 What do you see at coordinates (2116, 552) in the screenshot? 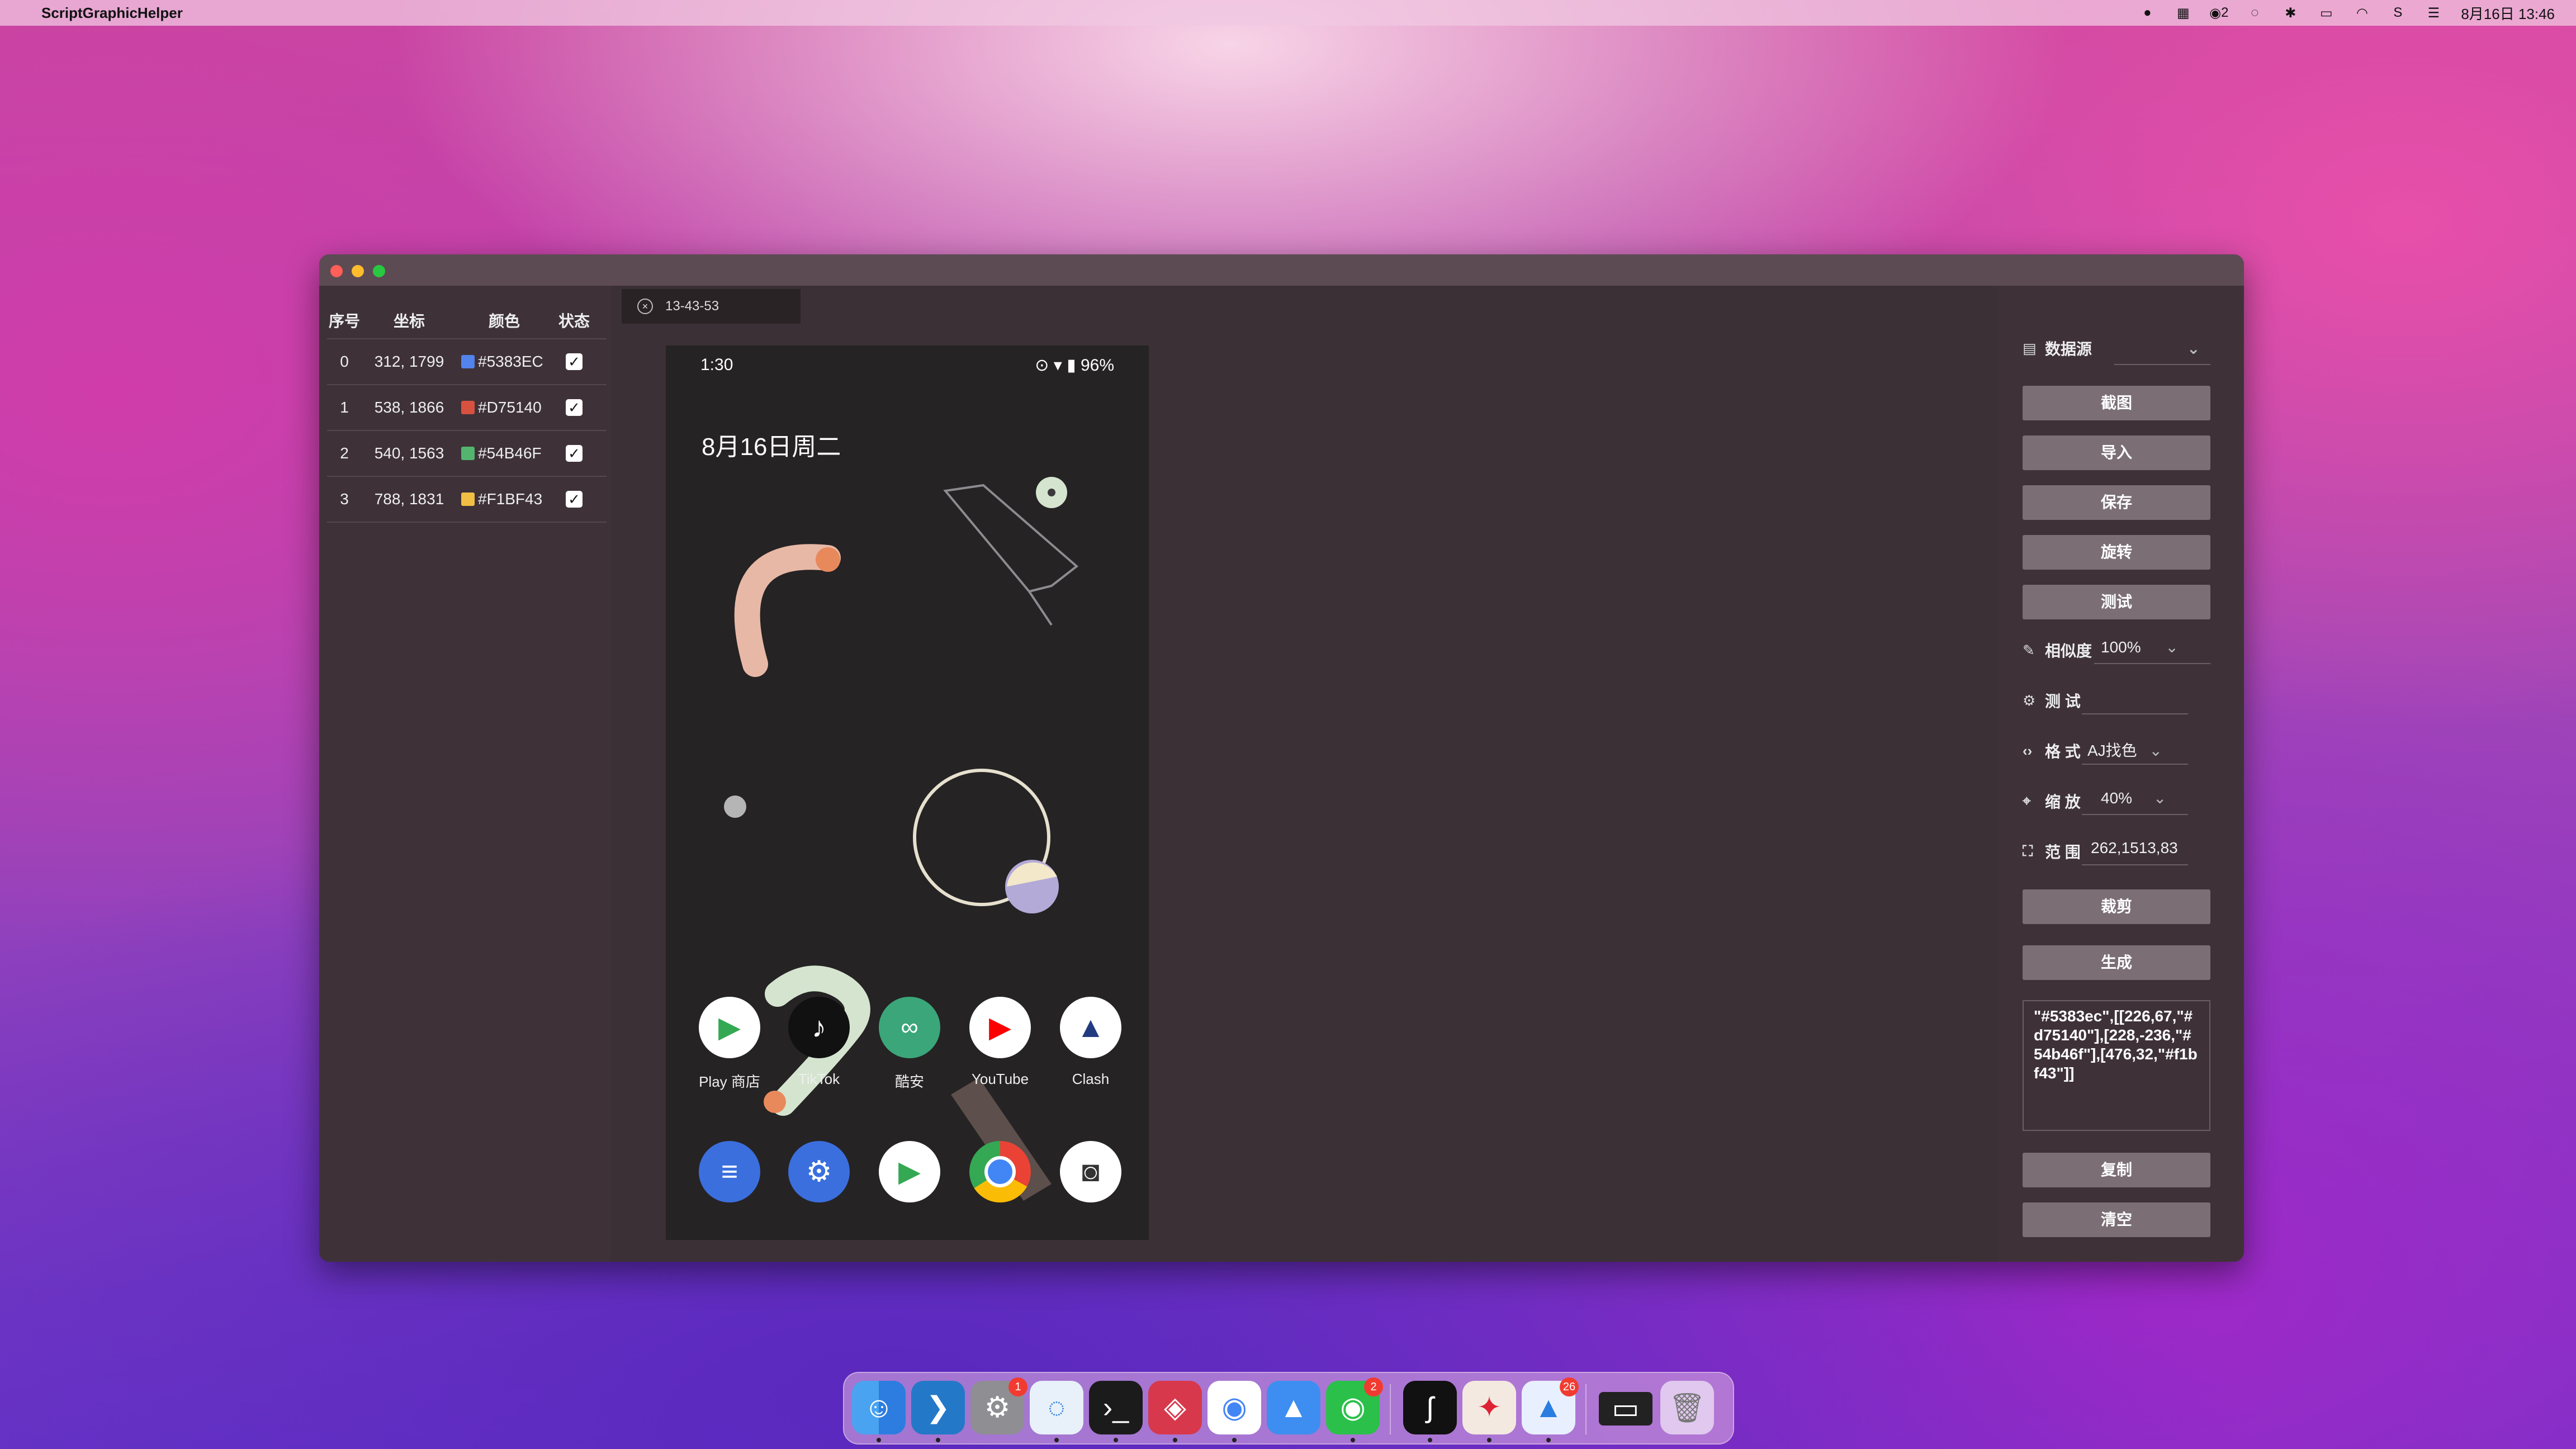
I see `rotate-button: 旋转` at bounding box center [2116, 552].